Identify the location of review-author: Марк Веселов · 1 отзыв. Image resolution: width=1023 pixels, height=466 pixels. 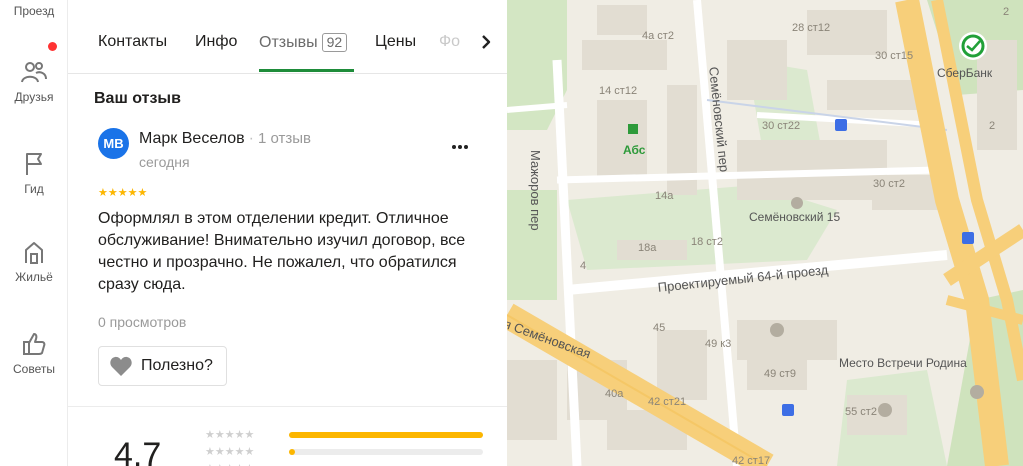
(225, 139).